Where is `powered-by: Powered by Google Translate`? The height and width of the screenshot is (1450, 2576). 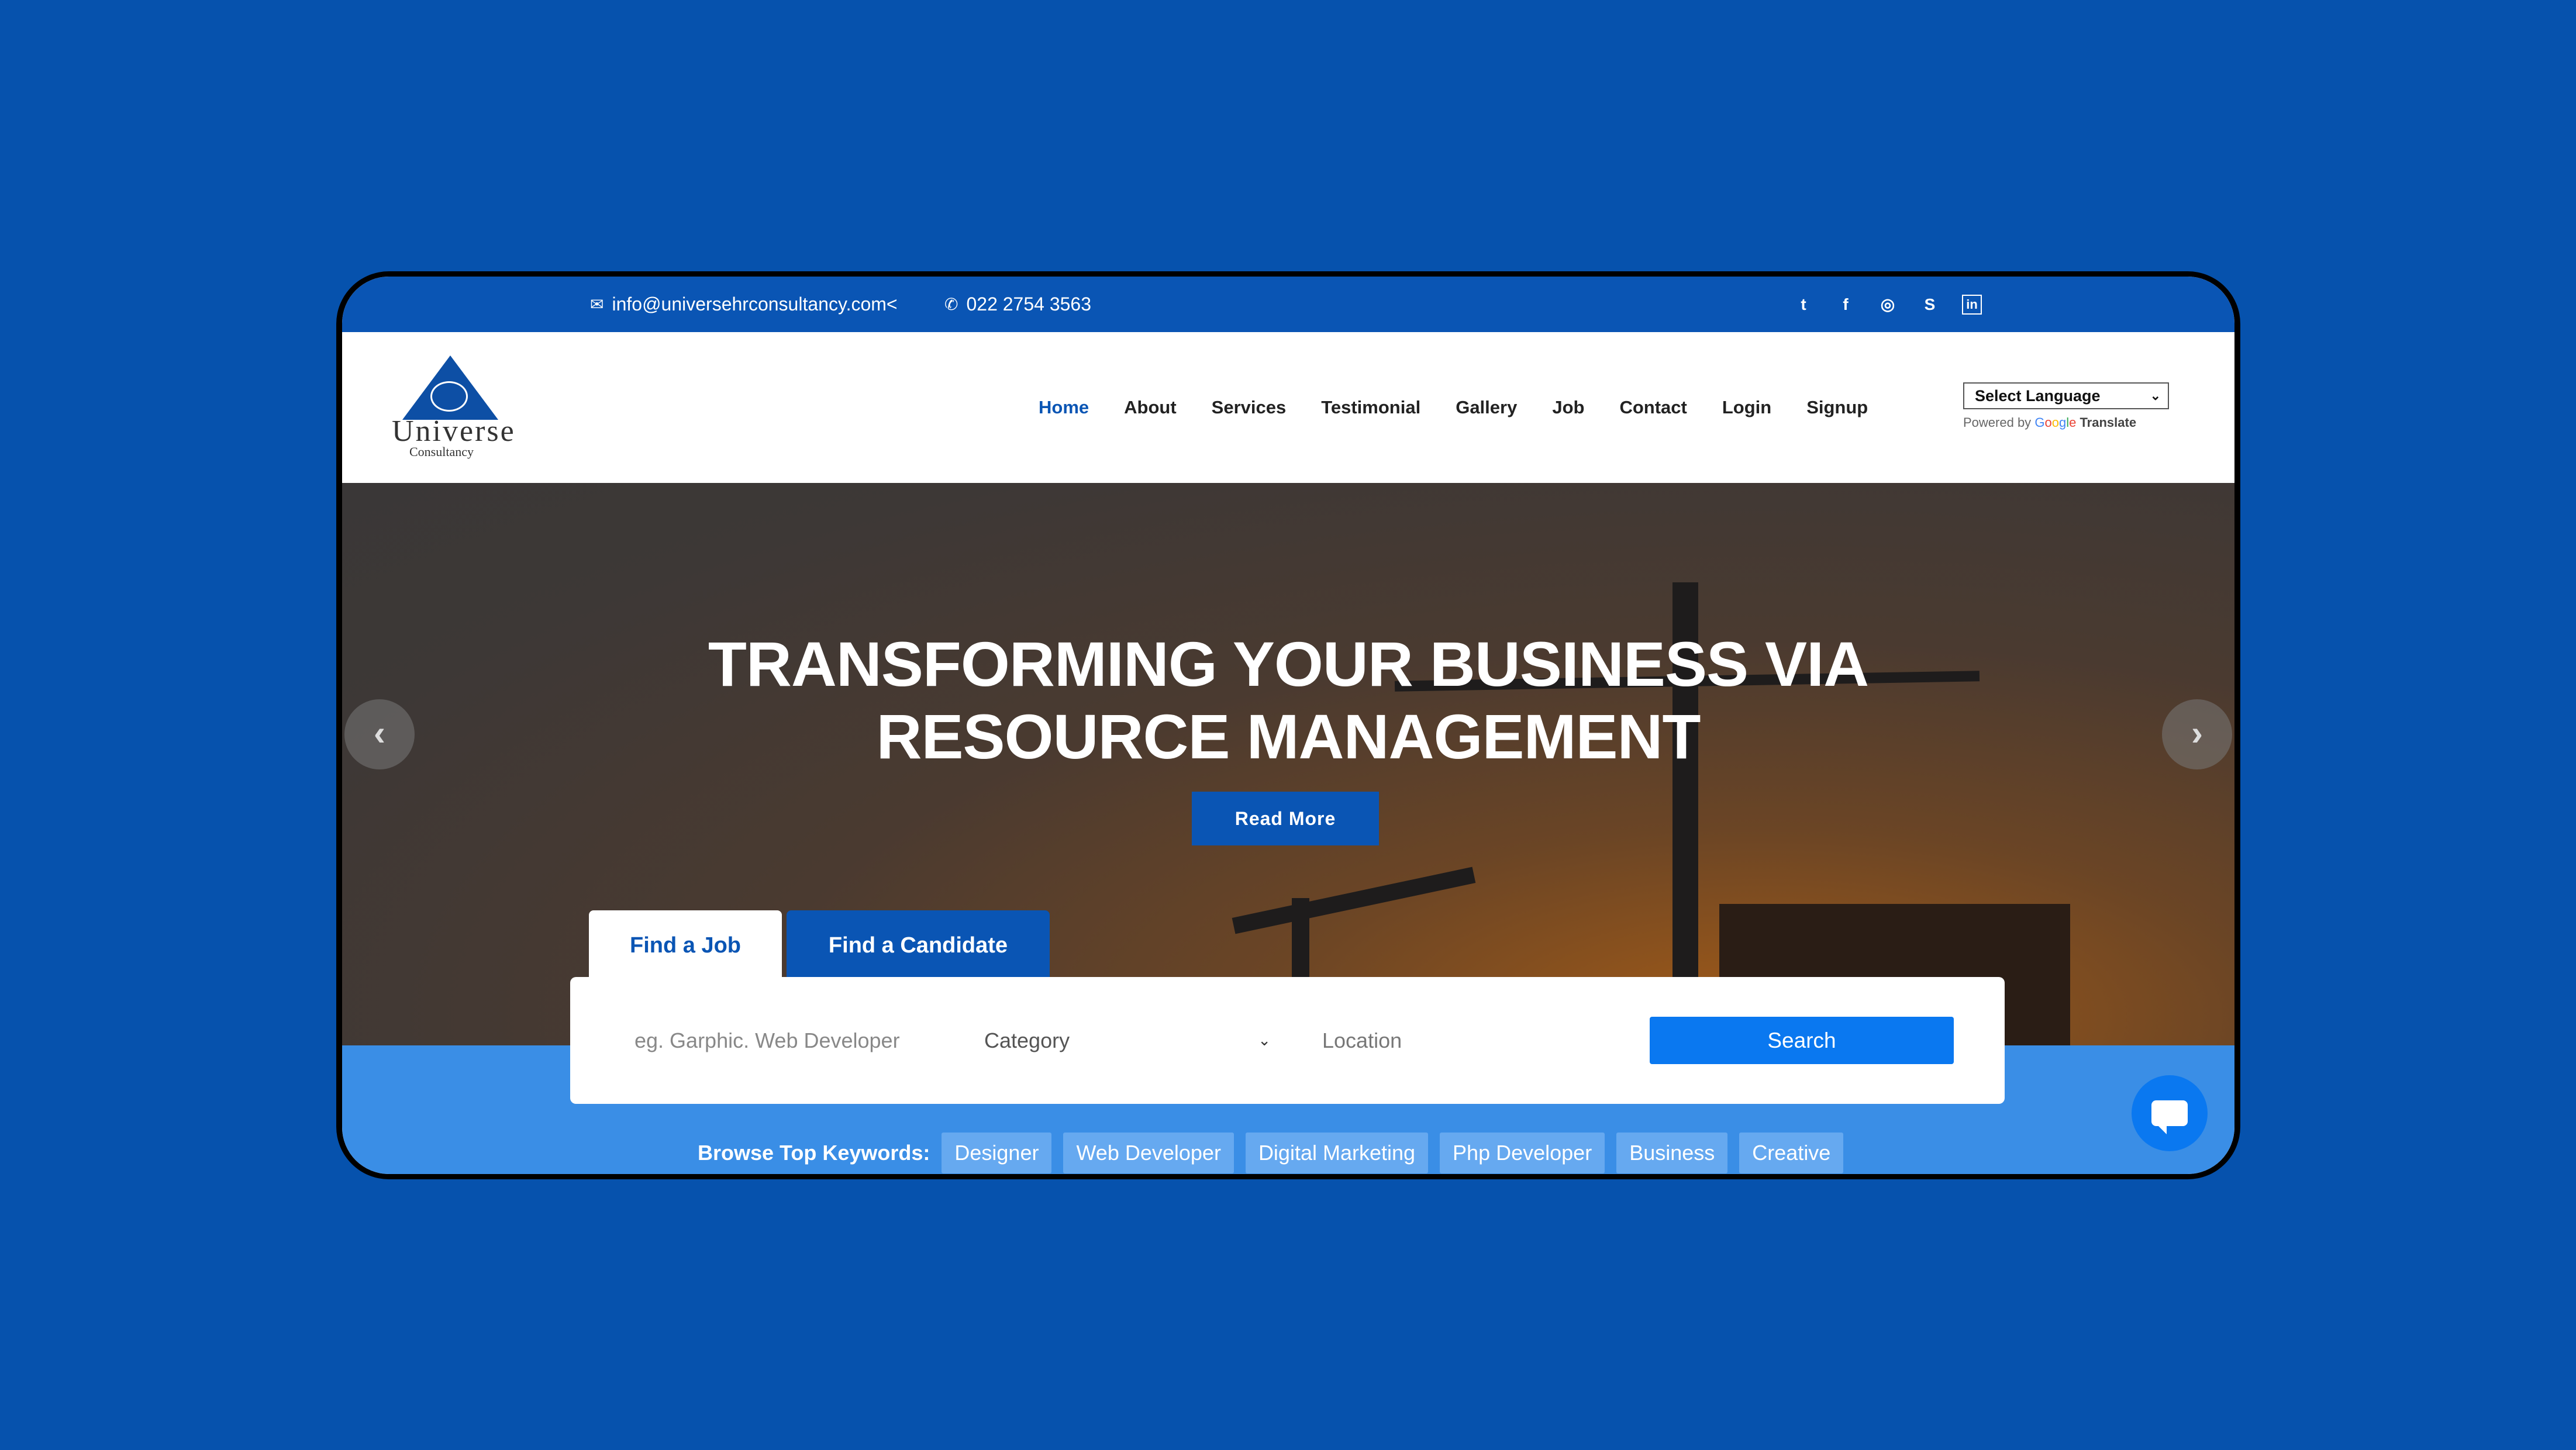 powered-by: Powered by Google Translate is located at coordinates (2066, 423).